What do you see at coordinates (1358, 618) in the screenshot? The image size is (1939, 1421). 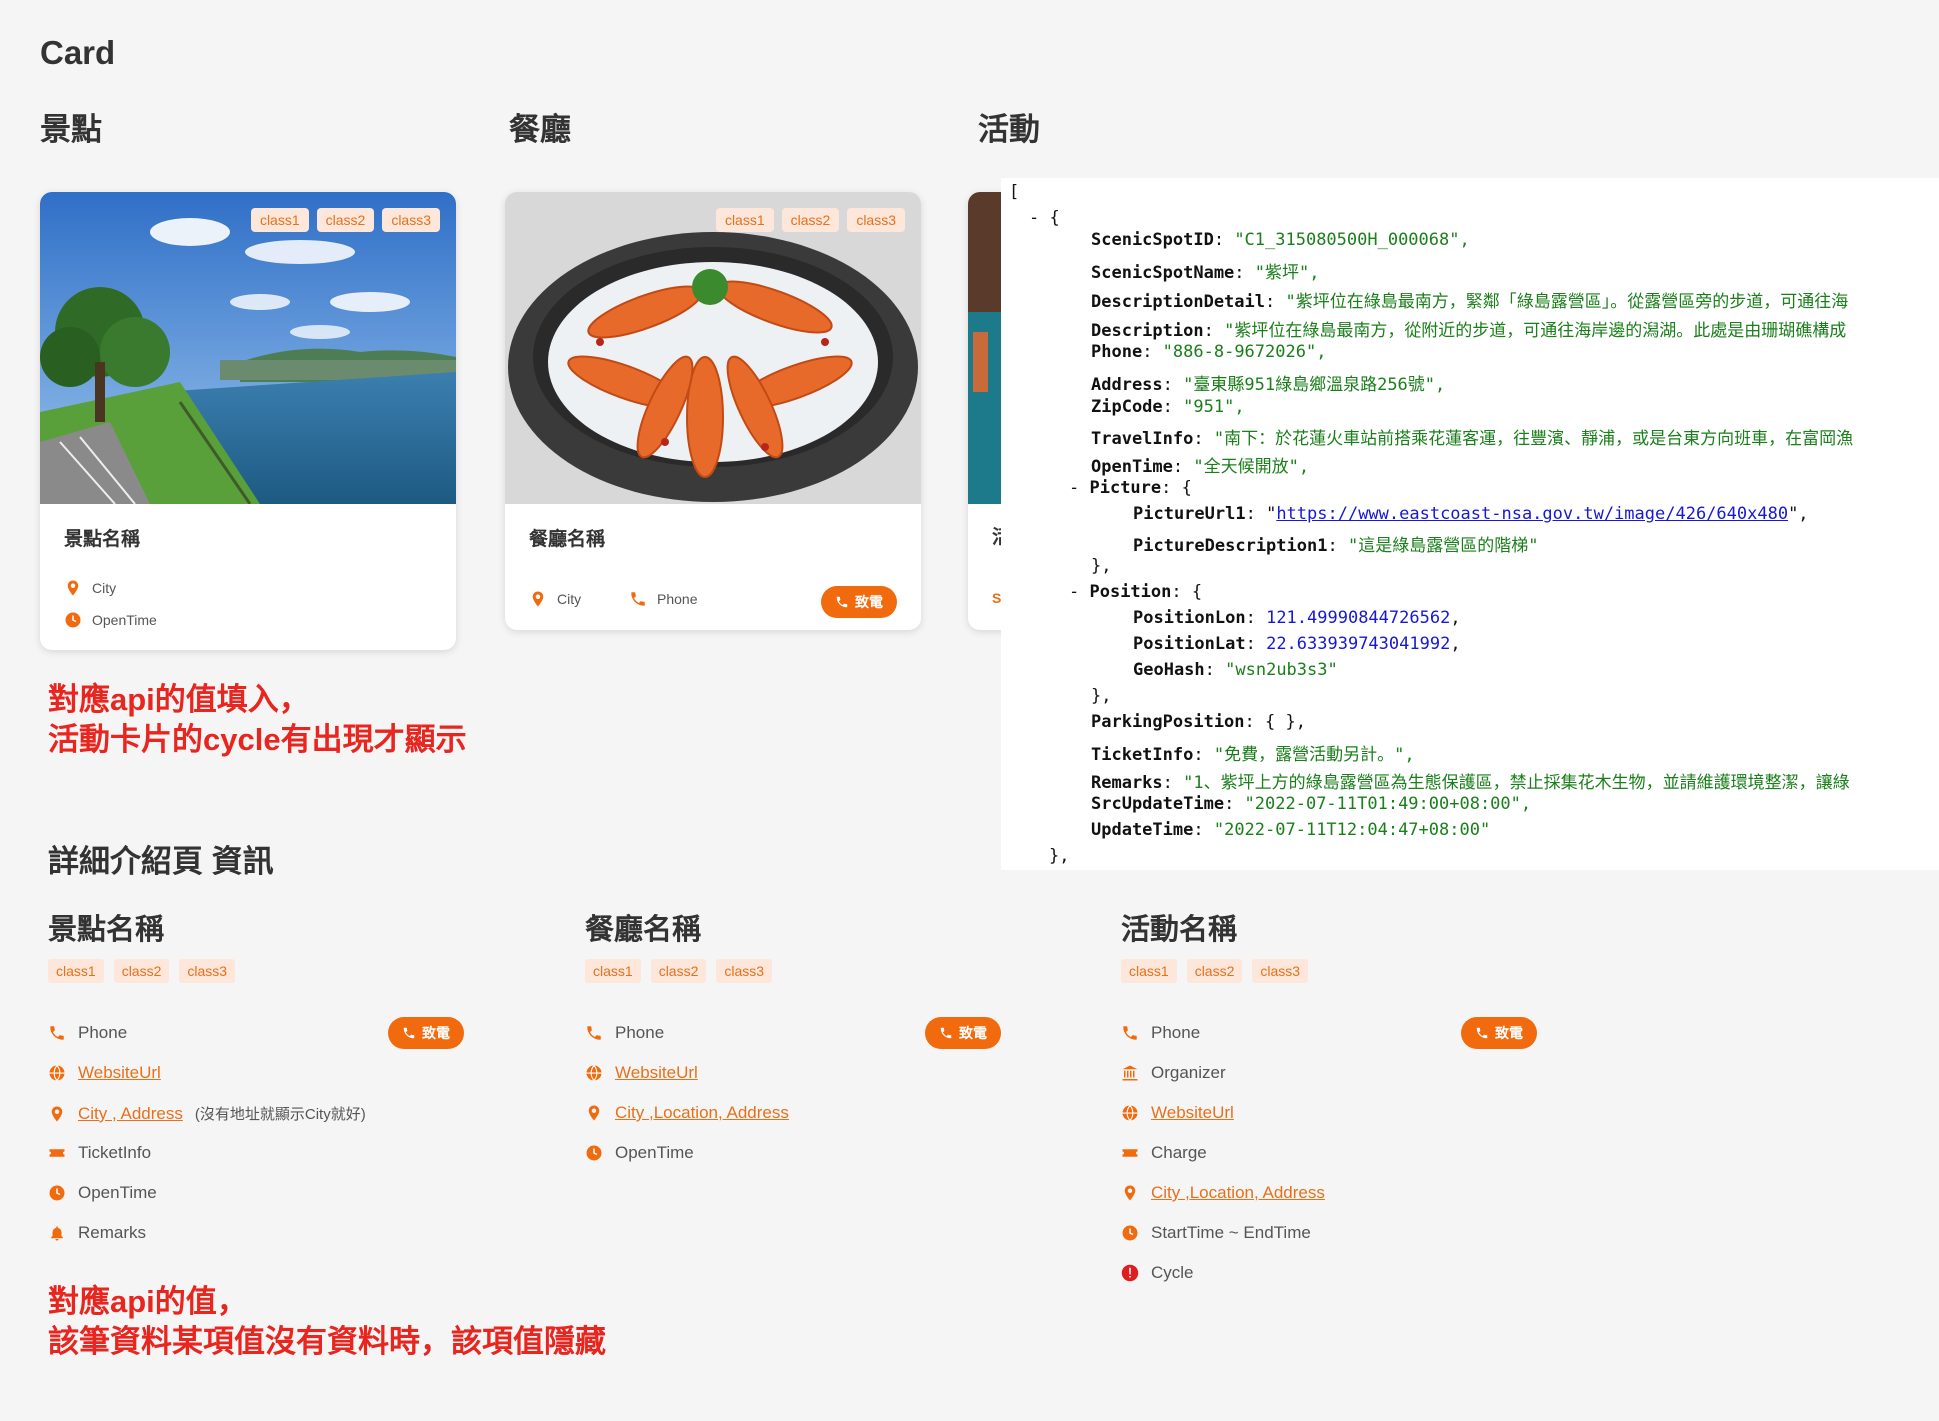 I see `json-value: 121.49990844726562` at bounding box center [1358, 618].